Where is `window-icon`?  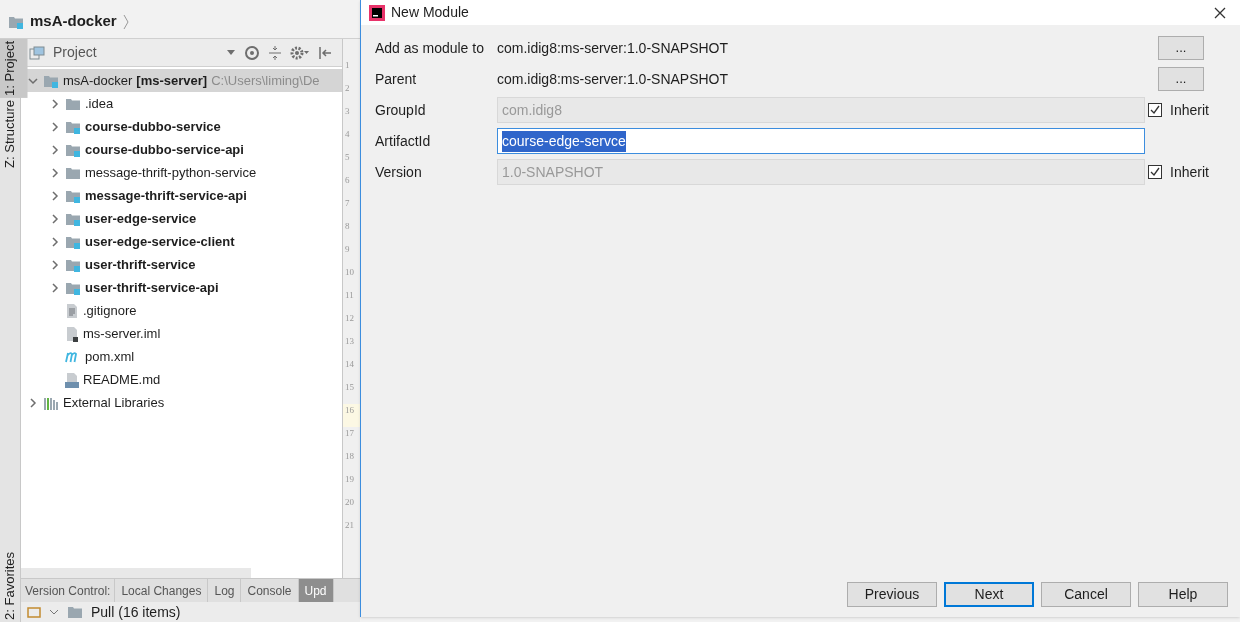 window-icon is located at coordinates (37, 52).